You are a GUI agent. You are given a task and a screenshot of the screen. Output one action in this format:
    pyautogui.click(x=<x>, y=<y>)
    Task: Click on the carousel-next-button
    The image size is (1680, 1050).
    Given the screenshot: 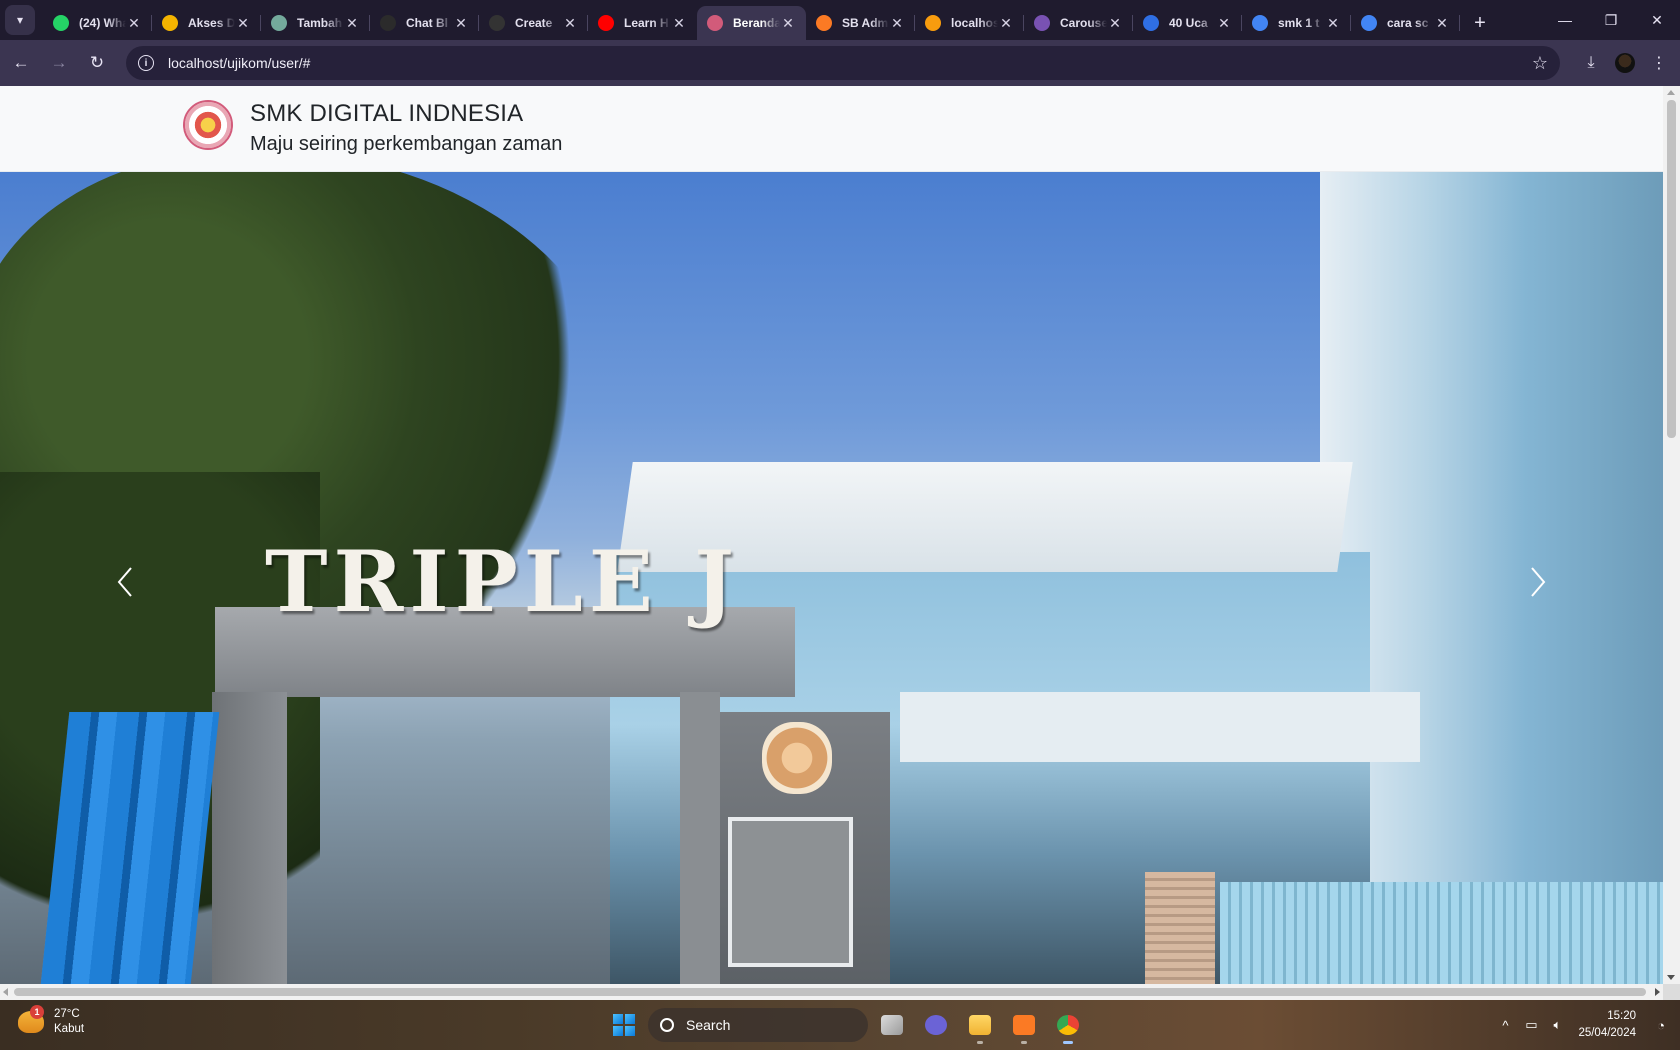 What is the action you would take?
    pyautogui.click(x=1538, y=582)
    